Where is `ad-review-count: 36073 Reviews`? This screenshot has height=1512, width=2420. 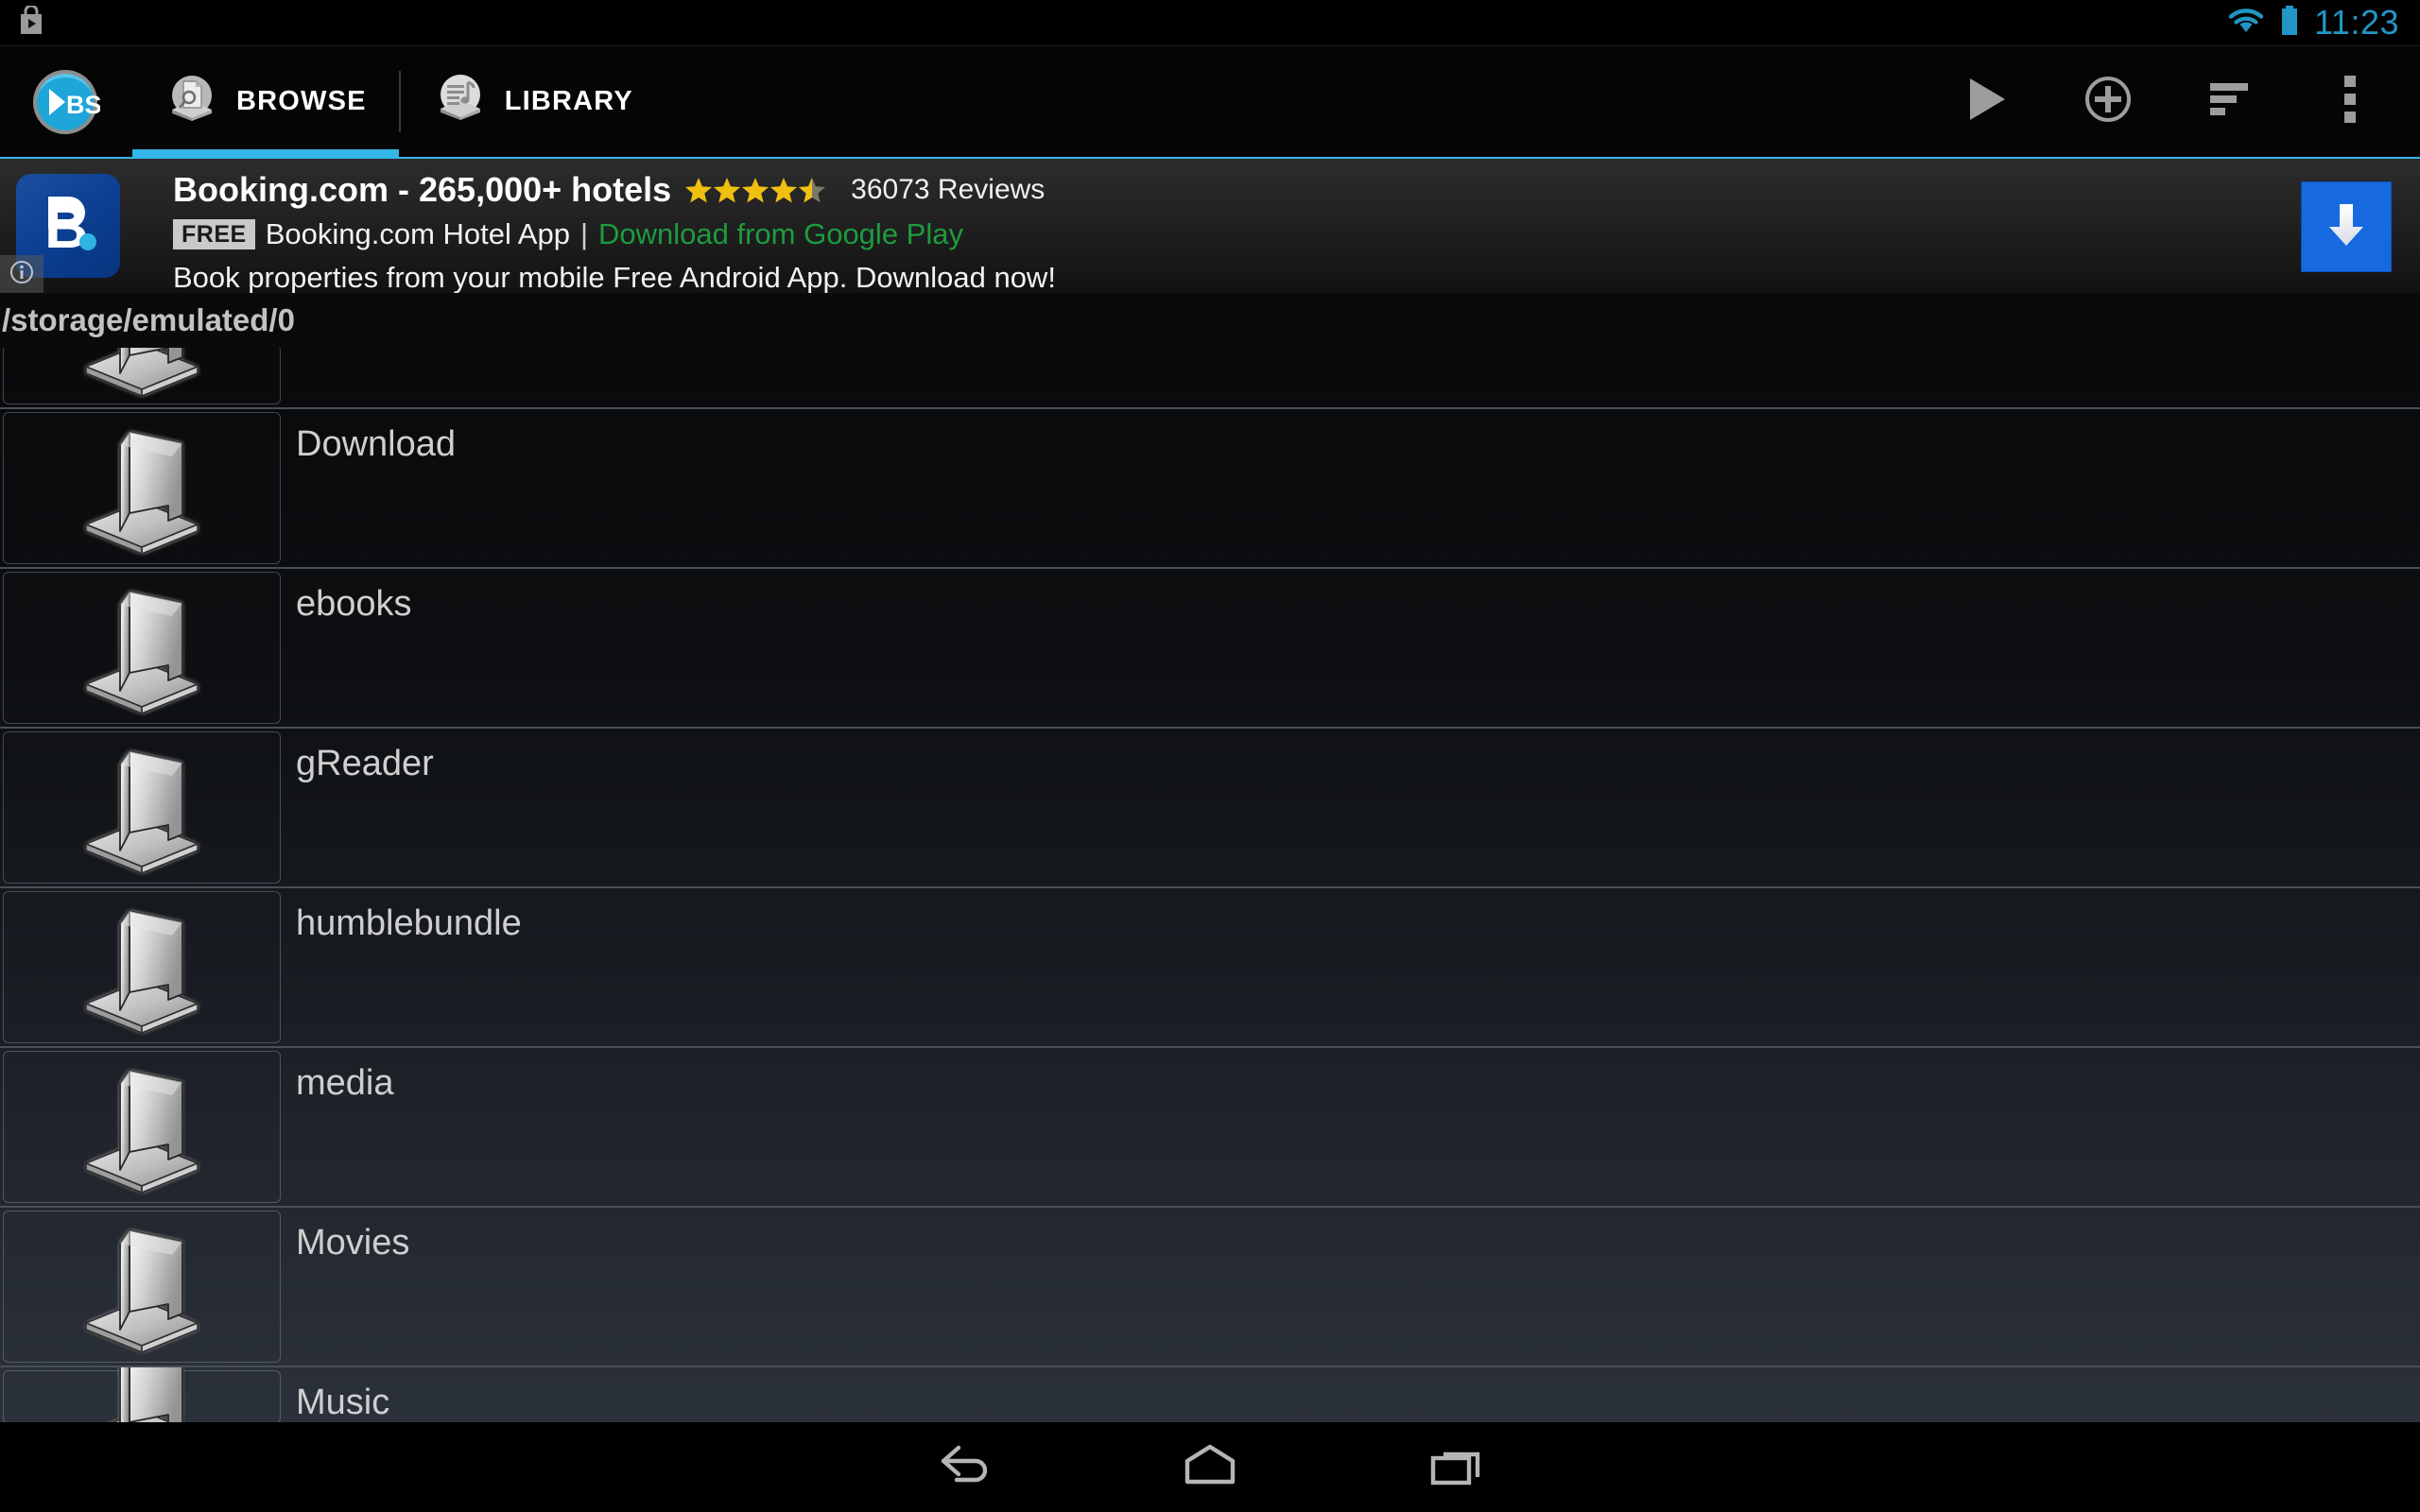 ad-review-count: 36073 Reviews is located at coordinates (948, 189).